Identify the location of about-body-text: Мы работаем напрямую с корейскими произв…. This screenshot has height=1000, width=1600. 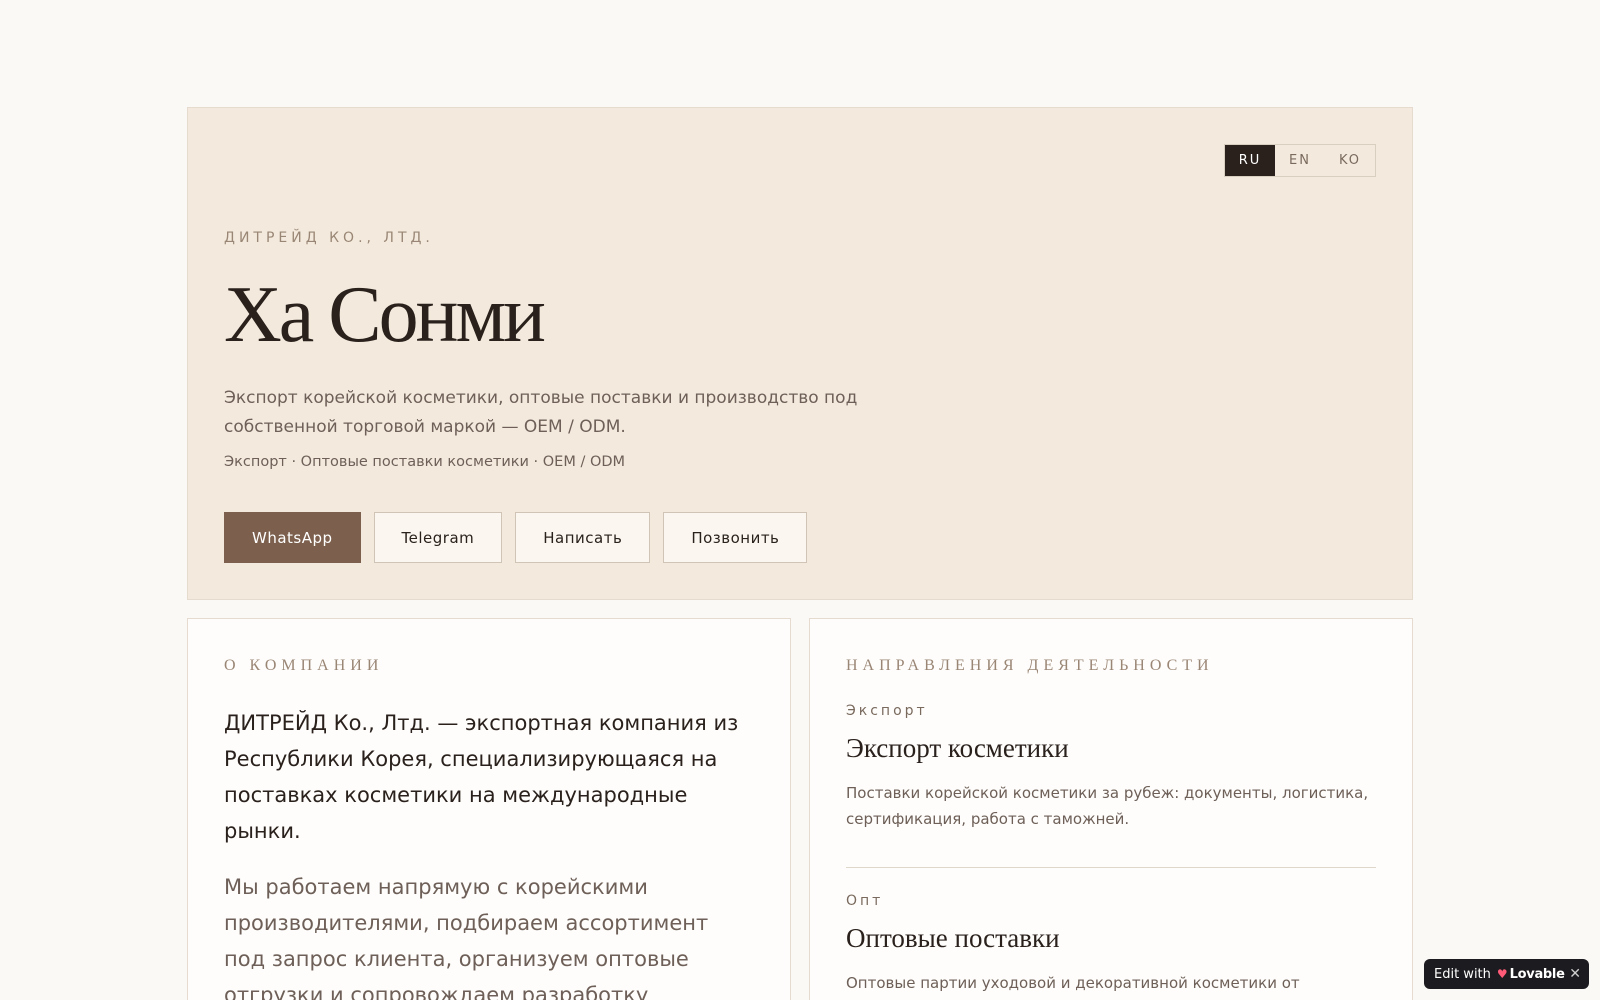
(466, 937).